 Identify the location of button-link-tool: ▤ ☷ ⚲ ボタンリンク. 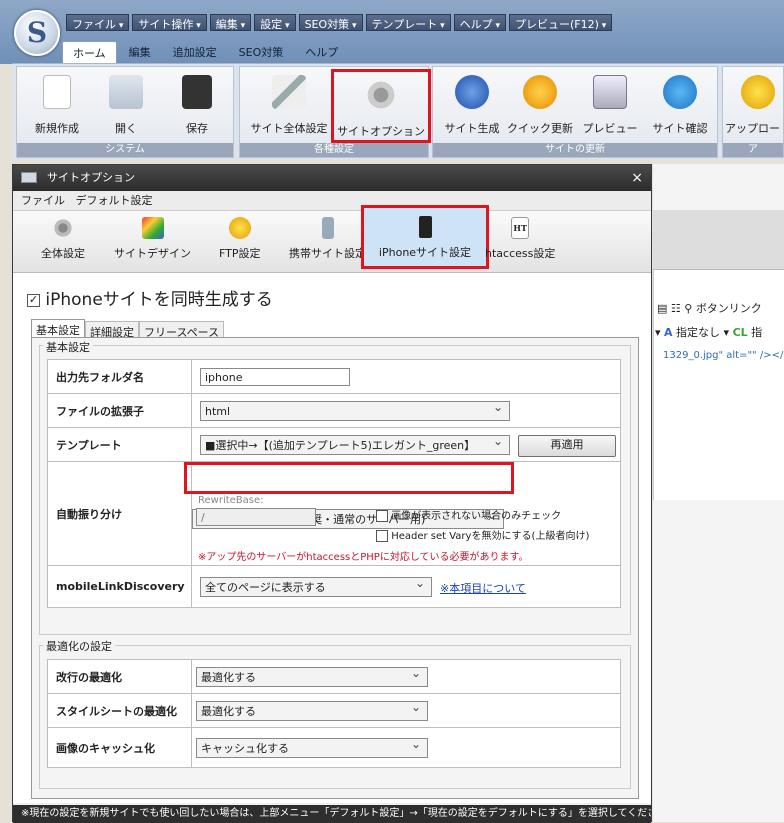
(709, 308).